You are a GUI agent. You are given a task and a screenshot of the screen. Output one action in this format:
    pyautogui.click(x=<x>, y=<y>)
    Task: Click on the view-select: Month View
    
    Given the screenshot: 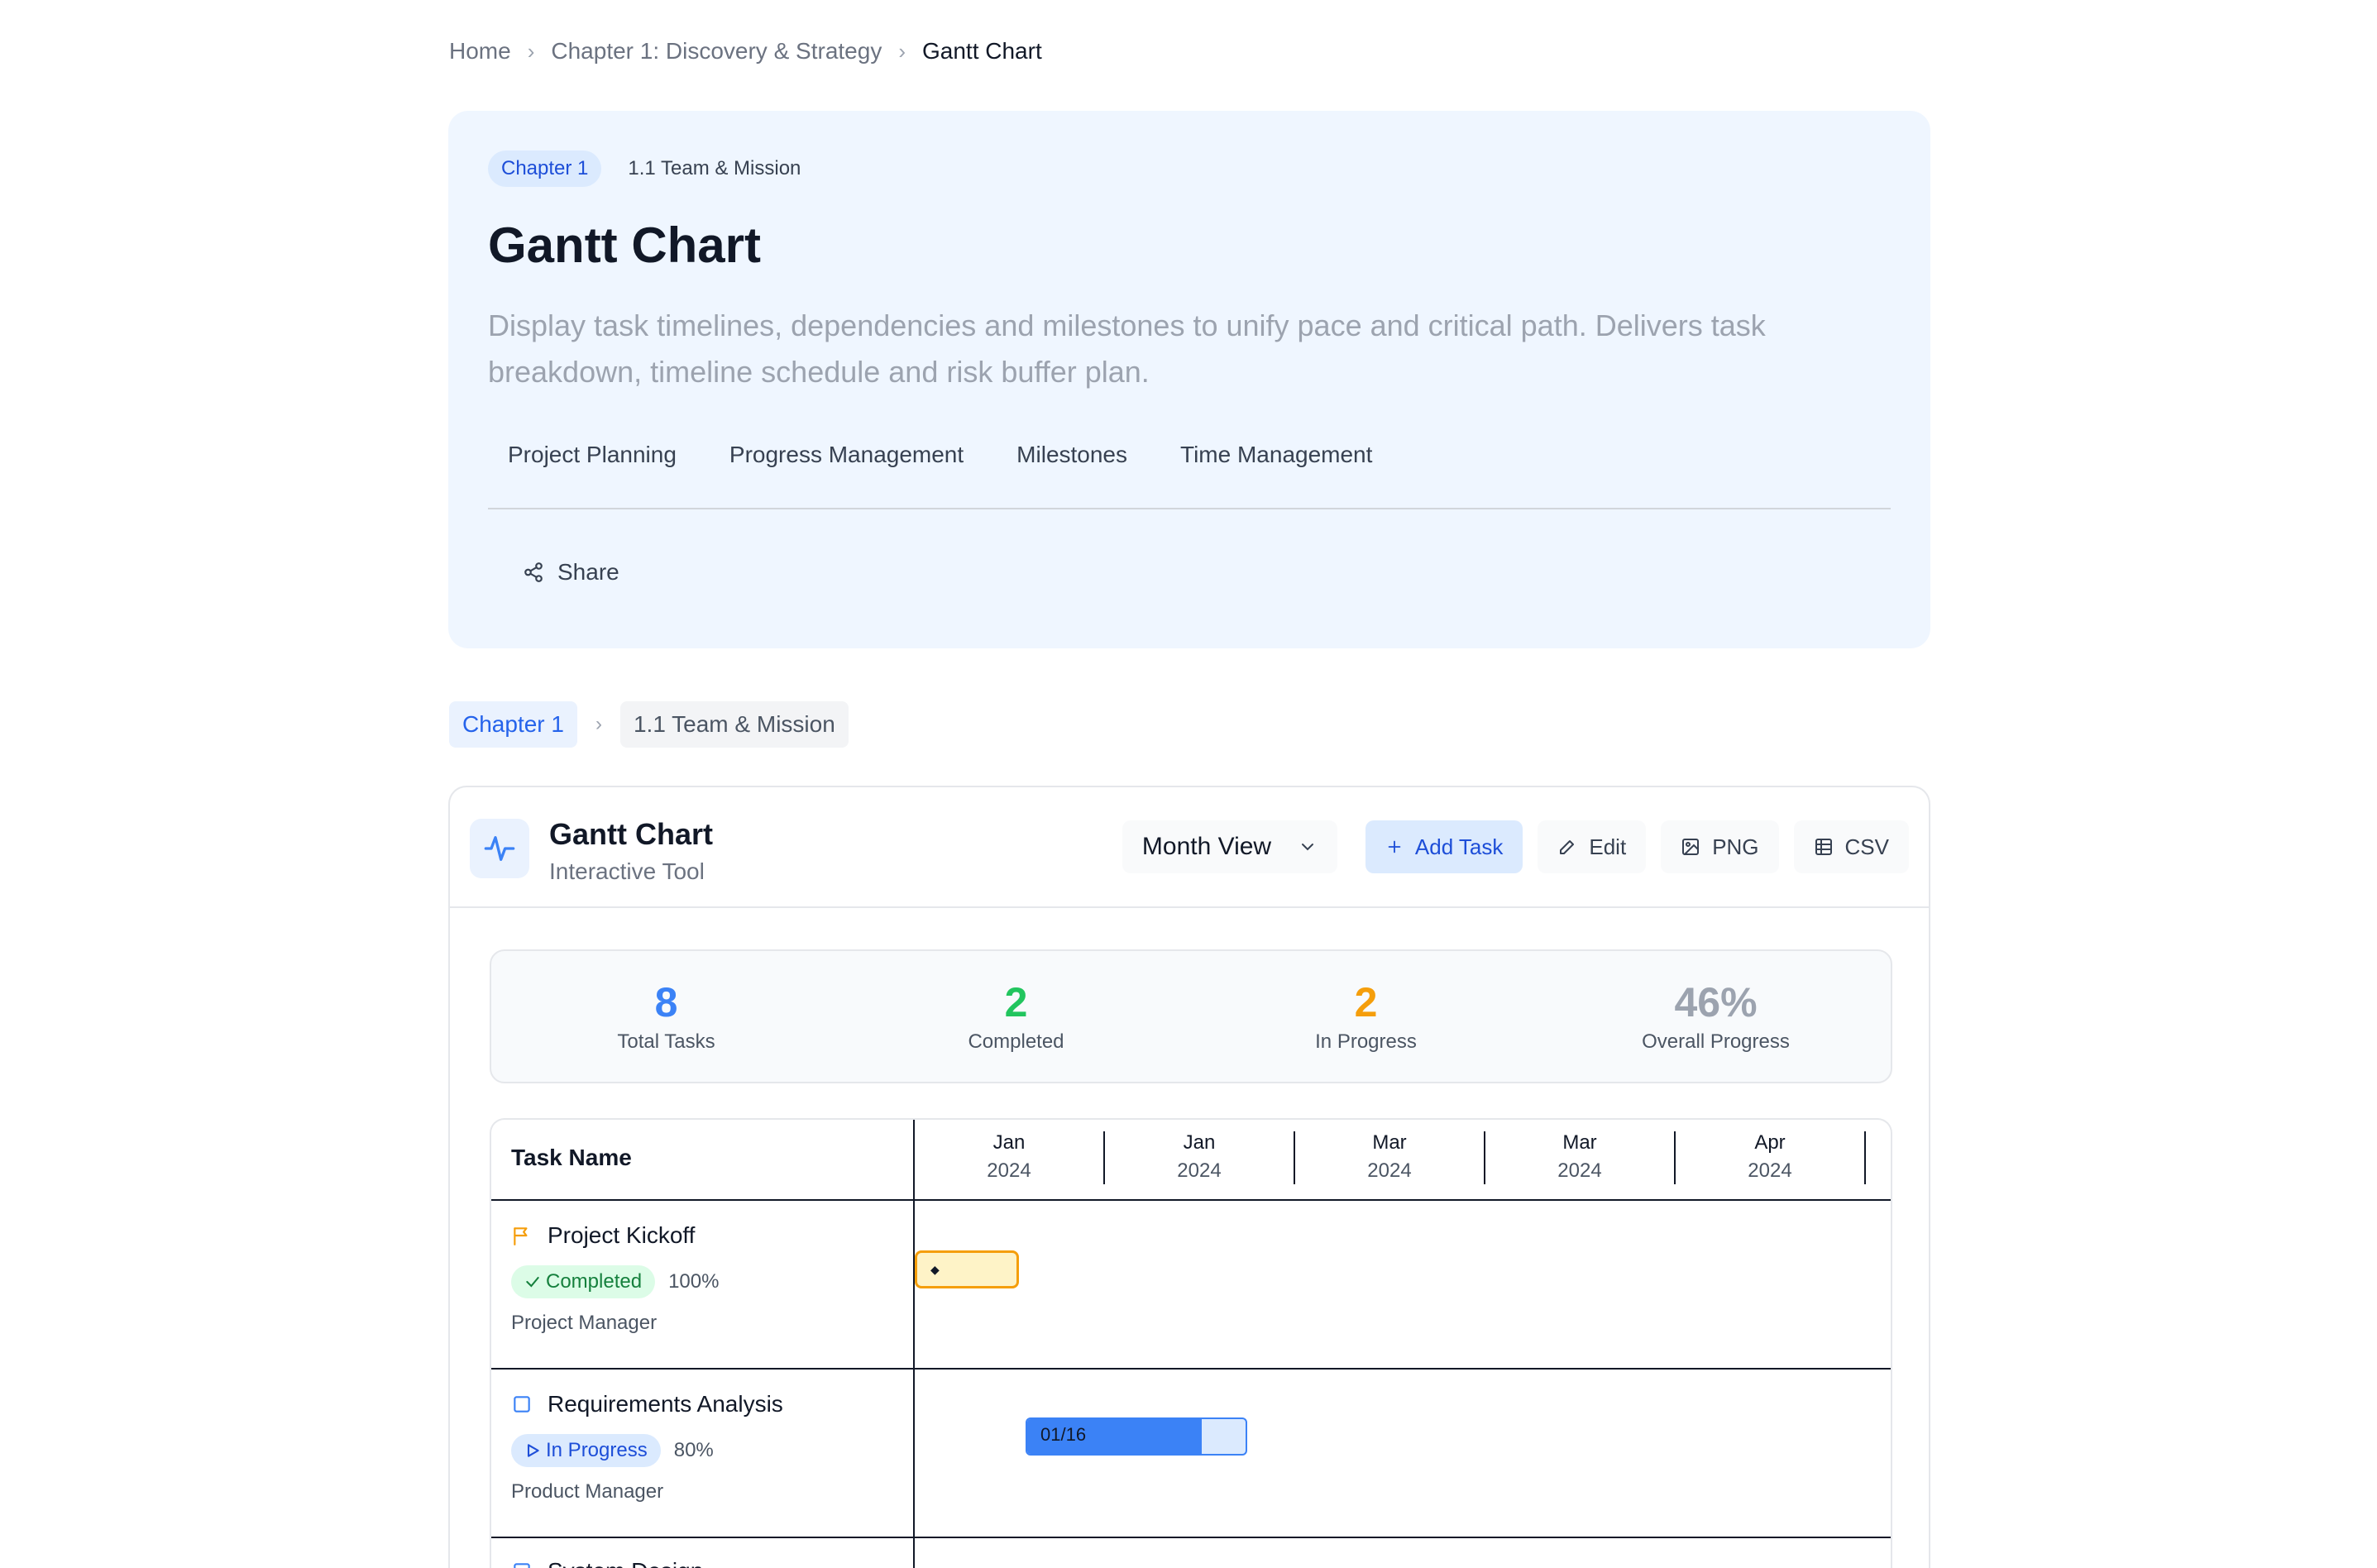 What is the action you would take?
    pyautogui.click(x=1229, y=846)
    